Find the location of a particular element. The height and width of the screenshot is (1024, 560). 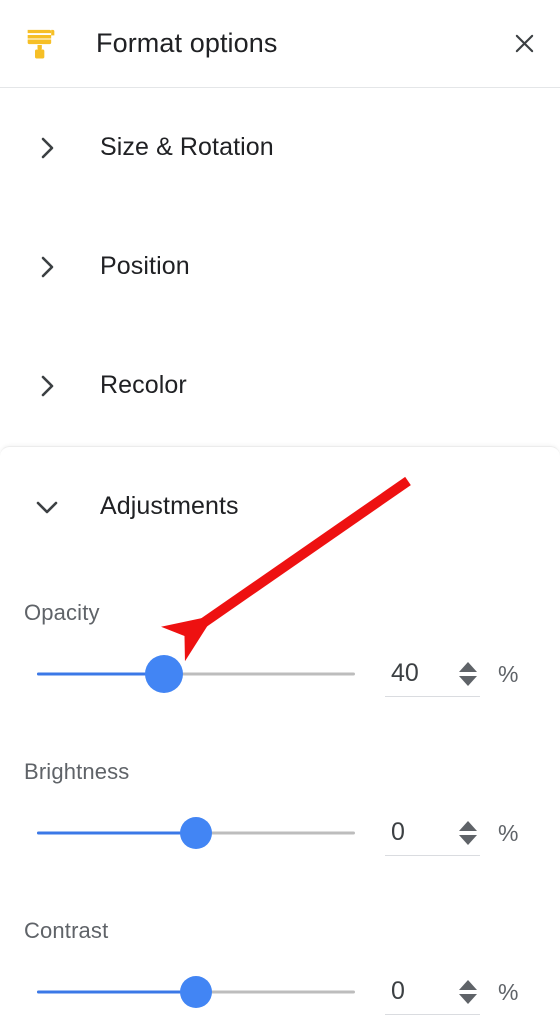

brightness-value: 0 is located at coordinates (398, 832).